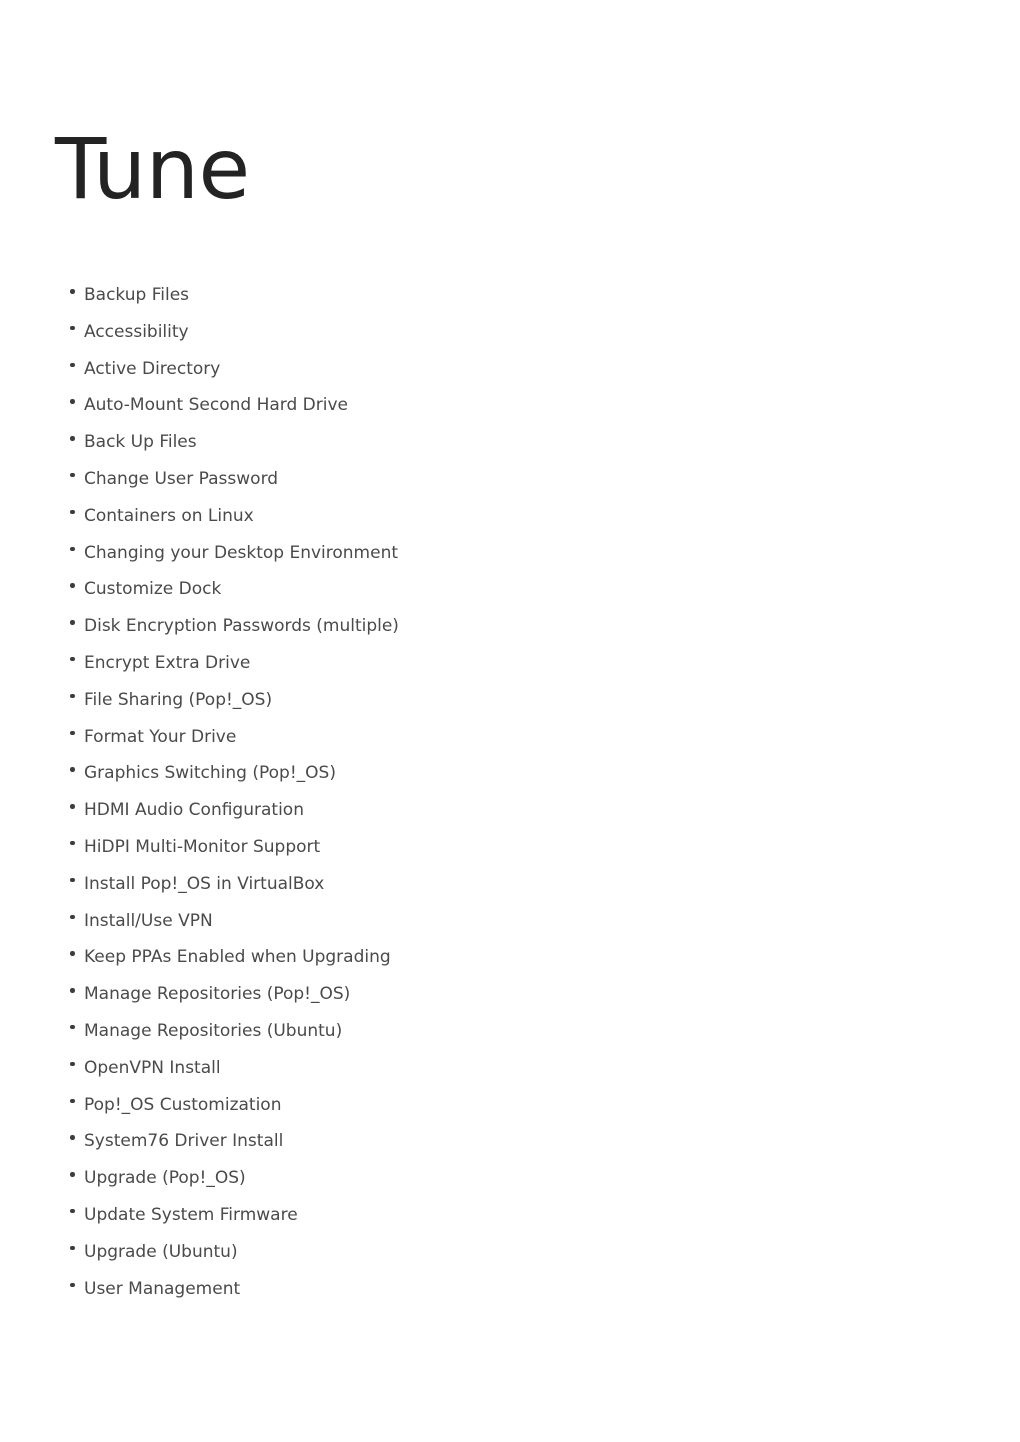  I want to click on list-item-label: Format Your Drive, so click(160, 736).